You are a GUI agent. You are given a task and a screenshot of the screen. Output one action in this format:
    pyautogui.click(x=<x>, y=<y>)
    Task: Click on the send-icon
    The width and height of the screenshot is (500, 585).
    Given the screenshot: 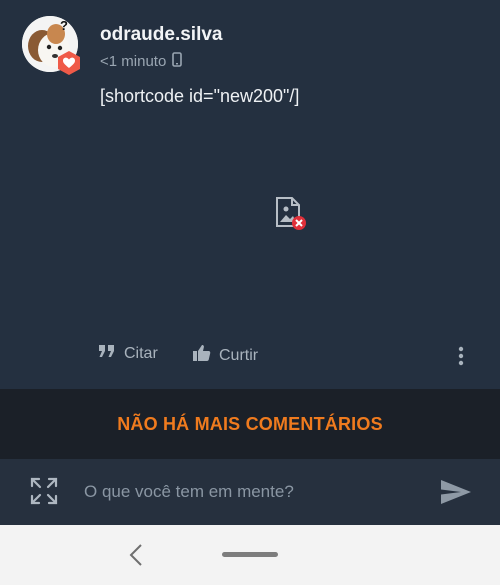 What is the action you would take?
    pyautogui.click(x=456, y=492)
    